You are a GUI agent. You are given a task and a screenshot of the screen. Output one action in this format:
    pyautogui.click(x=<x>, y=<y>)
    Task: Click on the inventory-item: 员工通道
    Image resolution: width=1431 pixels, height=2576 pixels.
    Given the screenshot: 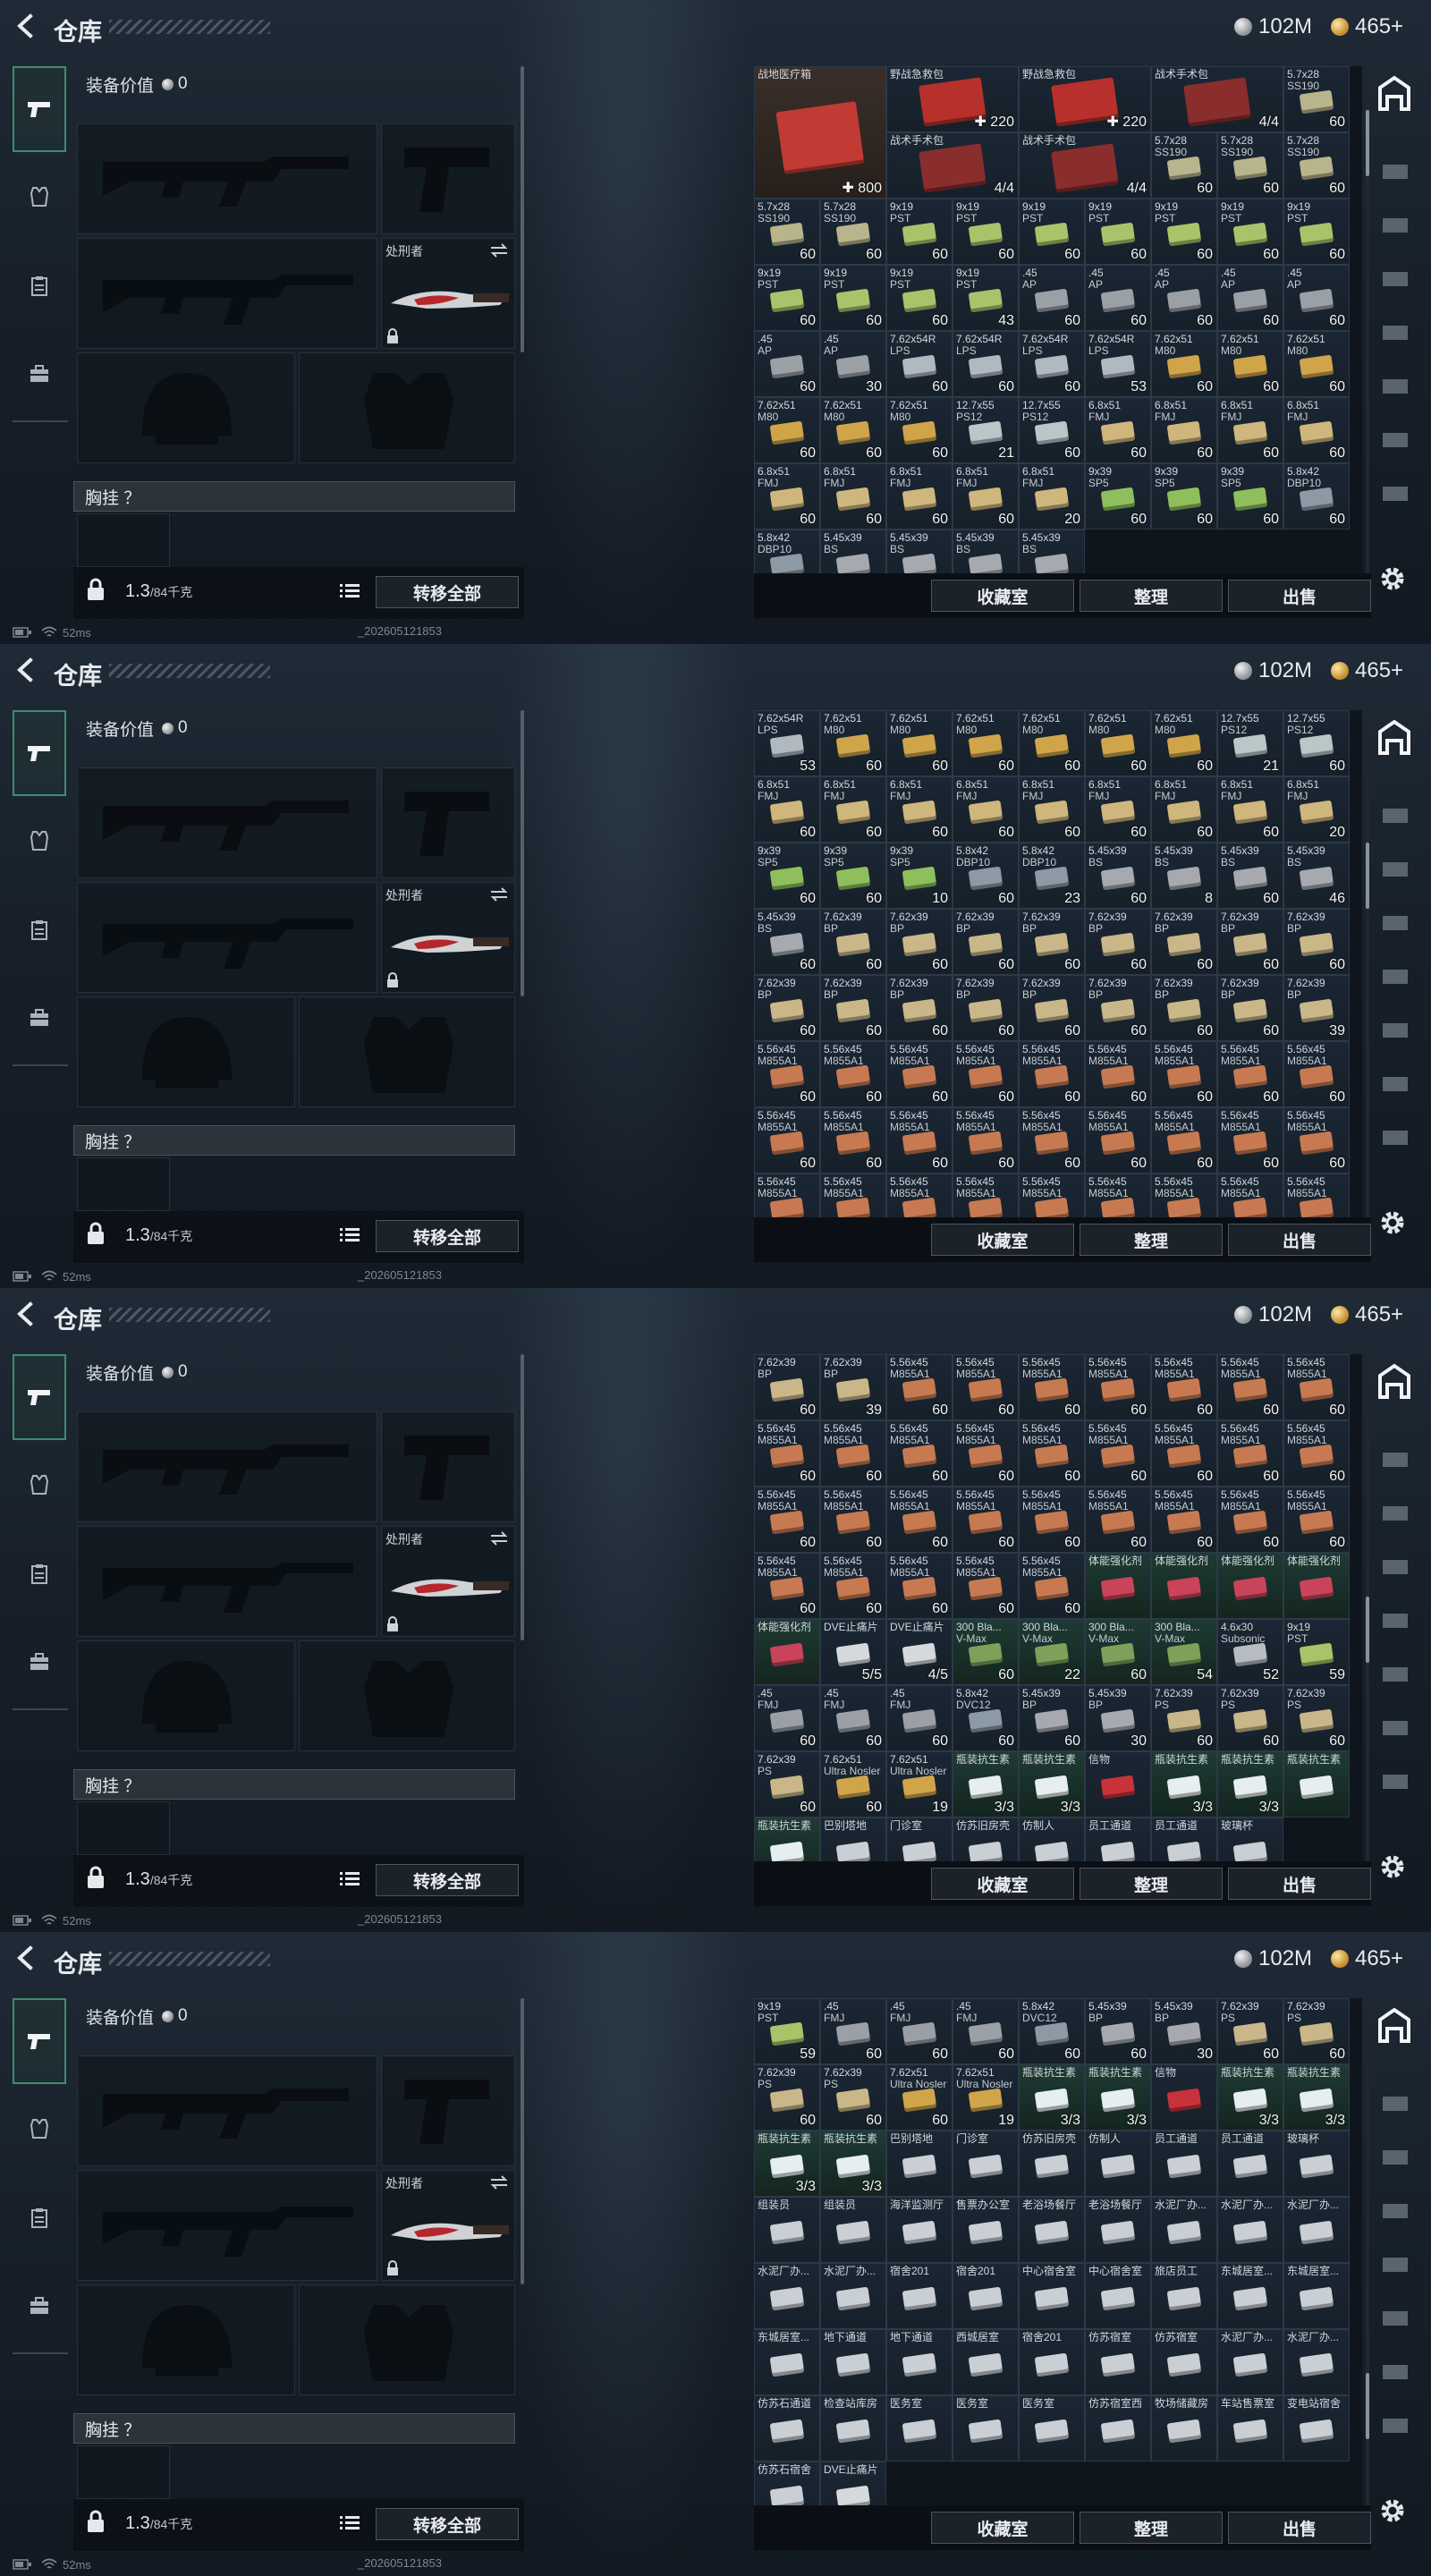 What is the action you would take?
    pyautogui.click(x=1250, y=2164)
    